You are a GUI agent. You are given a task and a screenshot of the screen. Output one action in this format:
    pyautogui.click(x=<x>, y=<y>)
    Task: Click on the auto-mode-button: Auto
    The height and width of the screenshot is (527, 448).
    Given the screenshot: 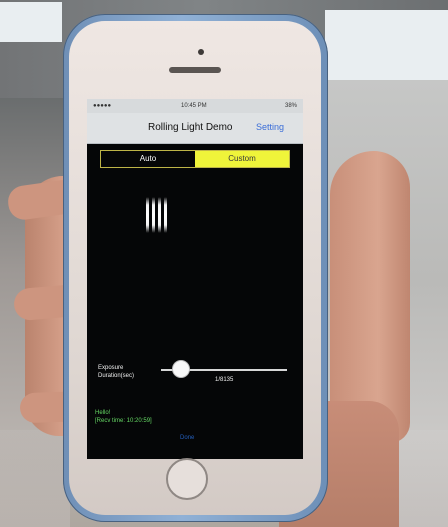 What is the action you would take?
    pyautogui.click(x=148, y=159)
    